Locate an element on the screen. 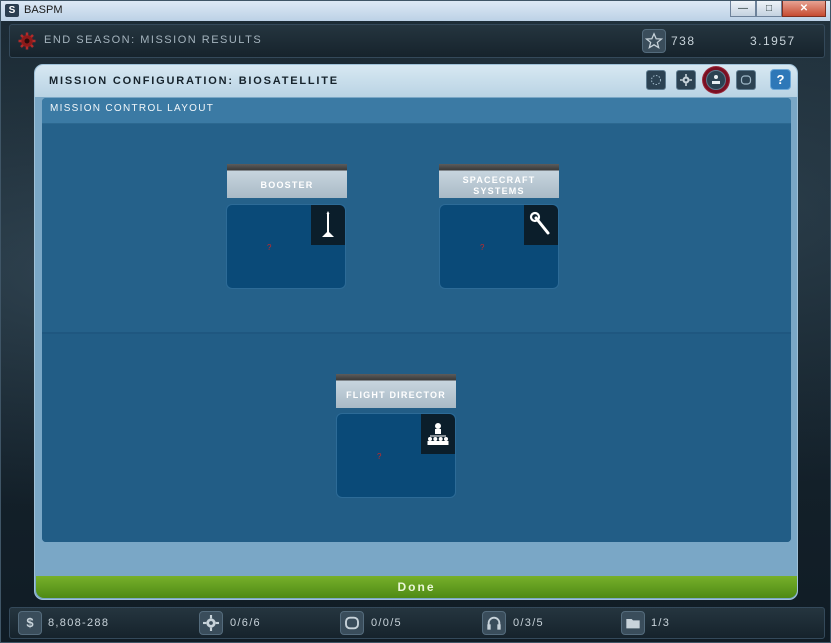  top-status-bar: End Season: Mission Results 738 3.1957 is located at coordinates (417, 41).